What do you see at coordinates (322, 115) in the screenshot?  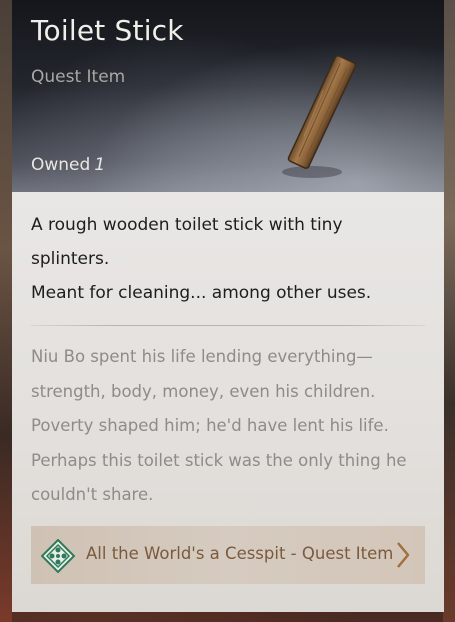 I see `wooden-stick-icon` at bounding box center [322, 115].